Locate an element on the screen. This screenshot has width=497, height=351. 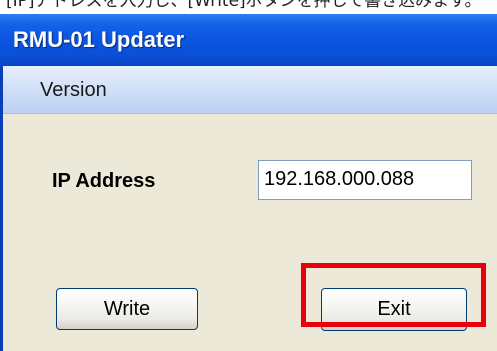
ip-address-input is located at coordinates (365, 180).